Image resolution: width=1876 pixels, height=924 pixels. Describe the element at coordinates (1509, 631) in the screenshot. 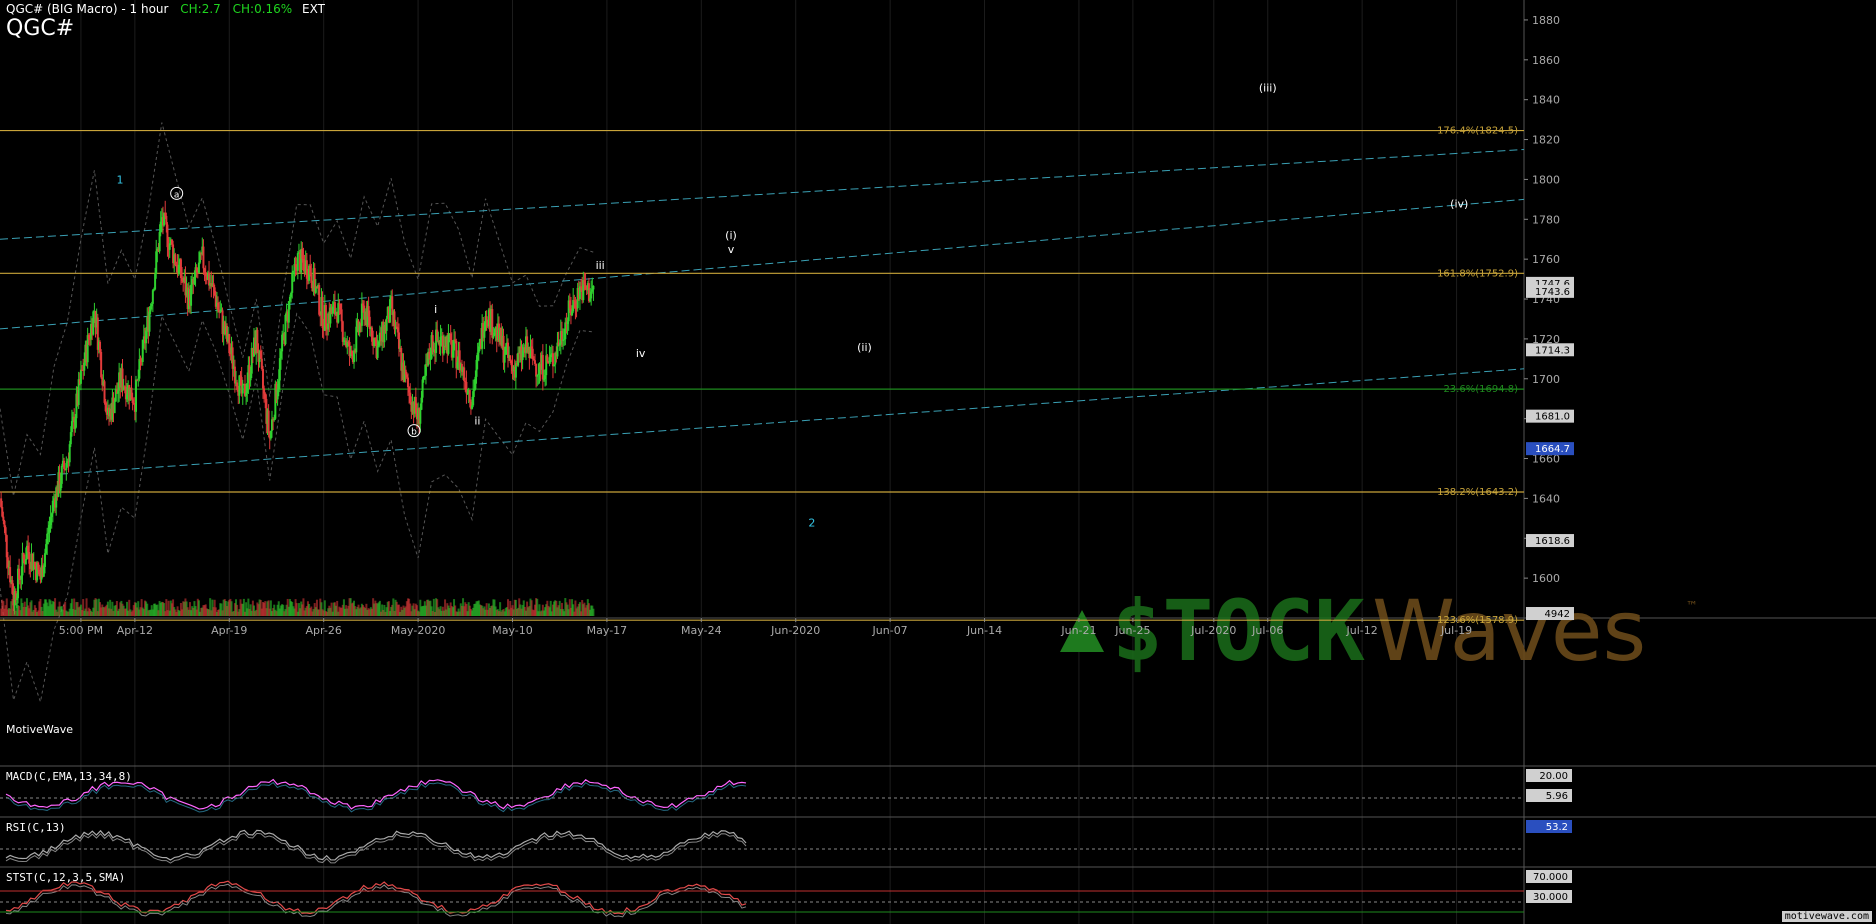

I see `logo-waves: Waves` at that location.